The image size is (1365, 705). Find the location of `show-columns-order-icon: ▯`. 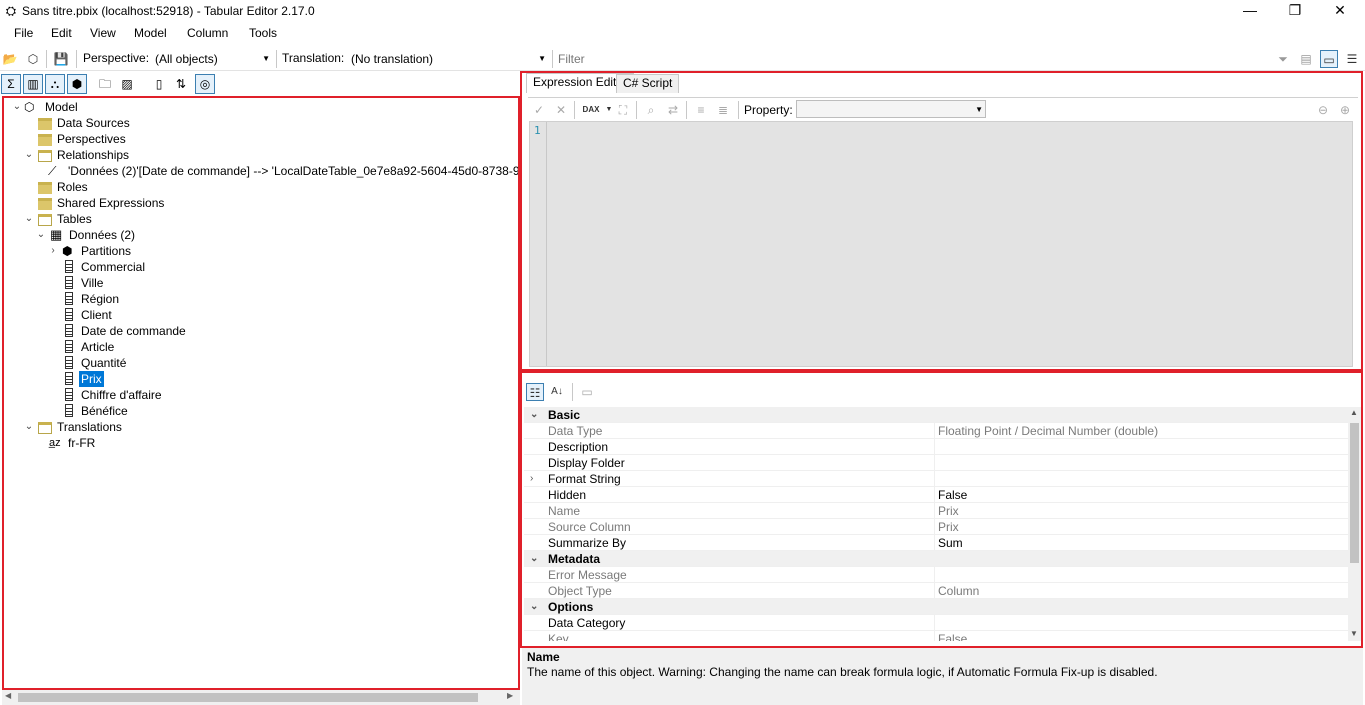

show-columns-order-icon: ▯ is located at coordinates (159, 84).